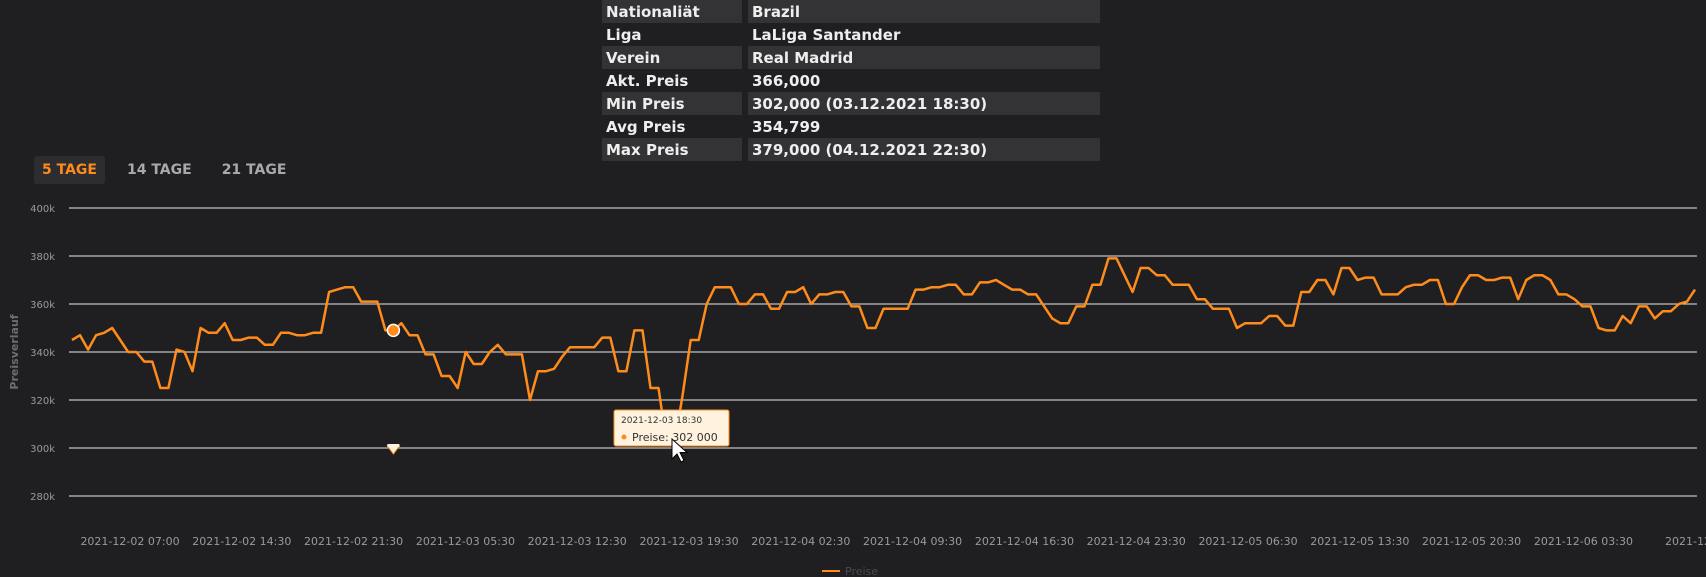 Image resolution: width=1706 pixels, height=577 pixels. Describe the element at coordinates (42, 449) in the screenshot. I see `y-tick-label: 300k` at that location.